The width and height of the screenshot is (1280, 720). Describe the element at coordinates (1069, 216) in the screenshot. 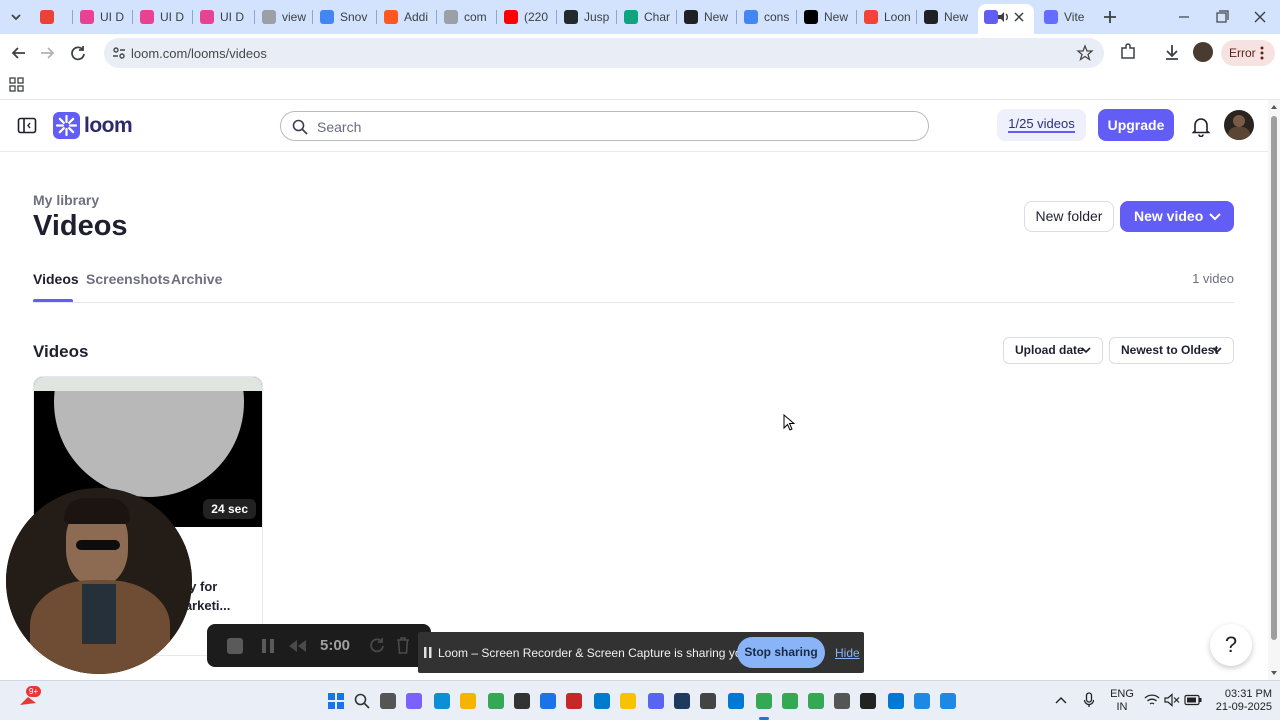

I see `new-folder-button: New folder` at that location.